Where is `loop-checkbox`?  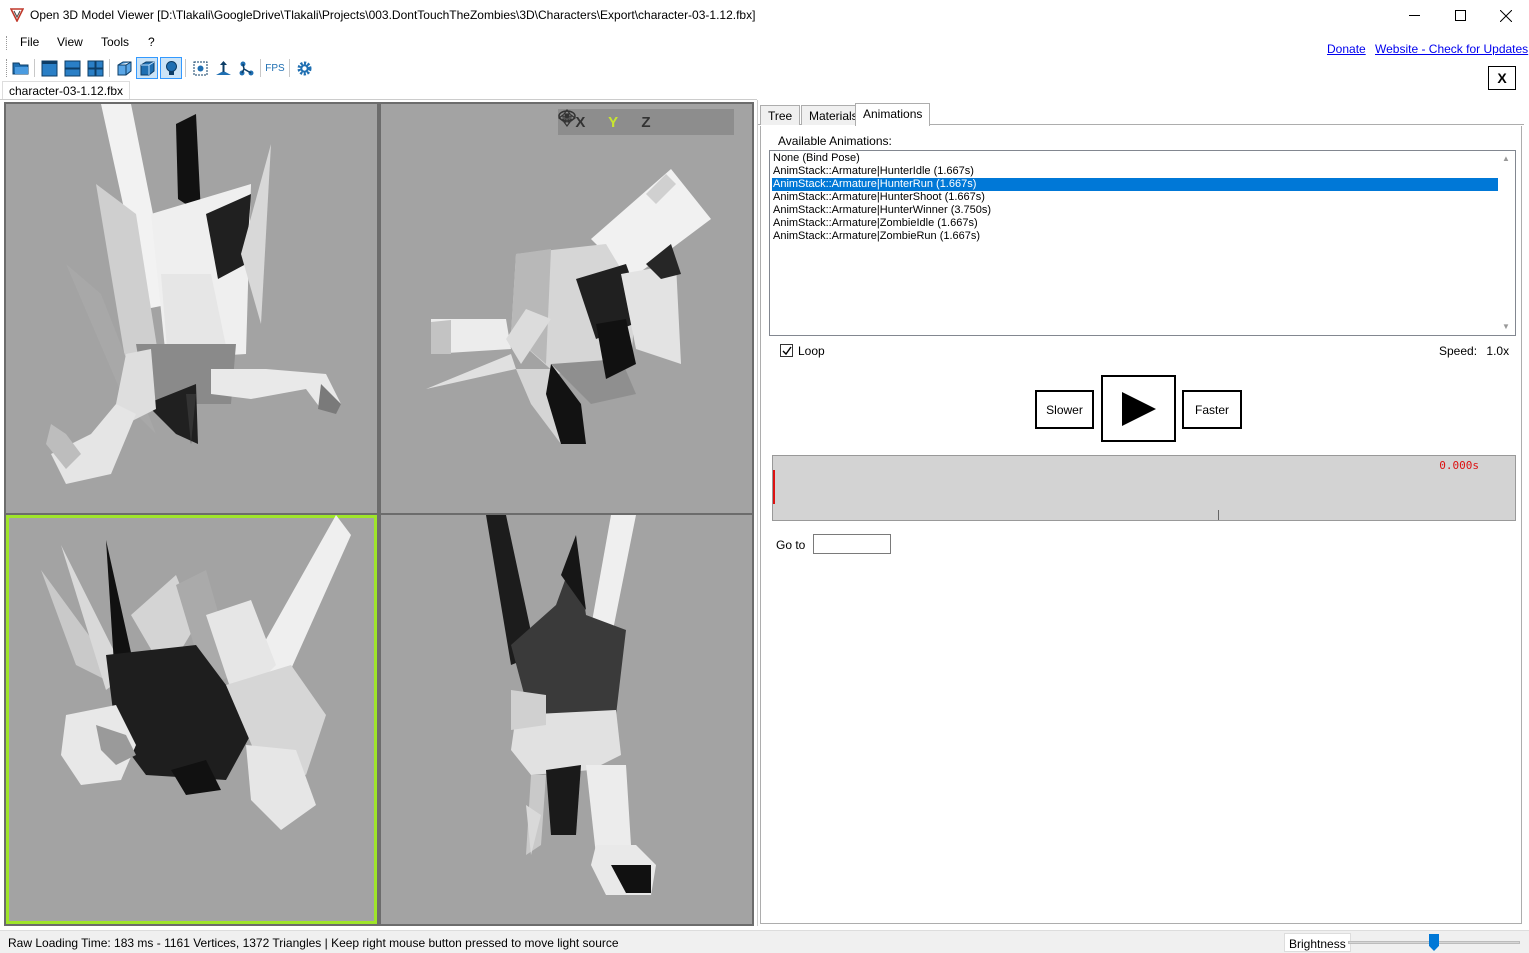 loop-checkbox is located at coordinates (786, 350).